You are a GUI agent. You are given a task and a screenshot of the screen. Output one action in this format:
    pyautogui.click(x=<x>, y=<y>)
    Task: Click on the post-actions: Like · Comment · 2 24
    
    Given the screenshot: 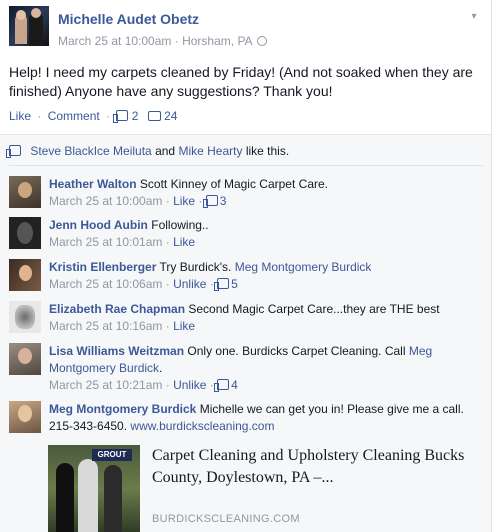 What is the action you would take?
    pyautogui.click(x=93, y=116)
    